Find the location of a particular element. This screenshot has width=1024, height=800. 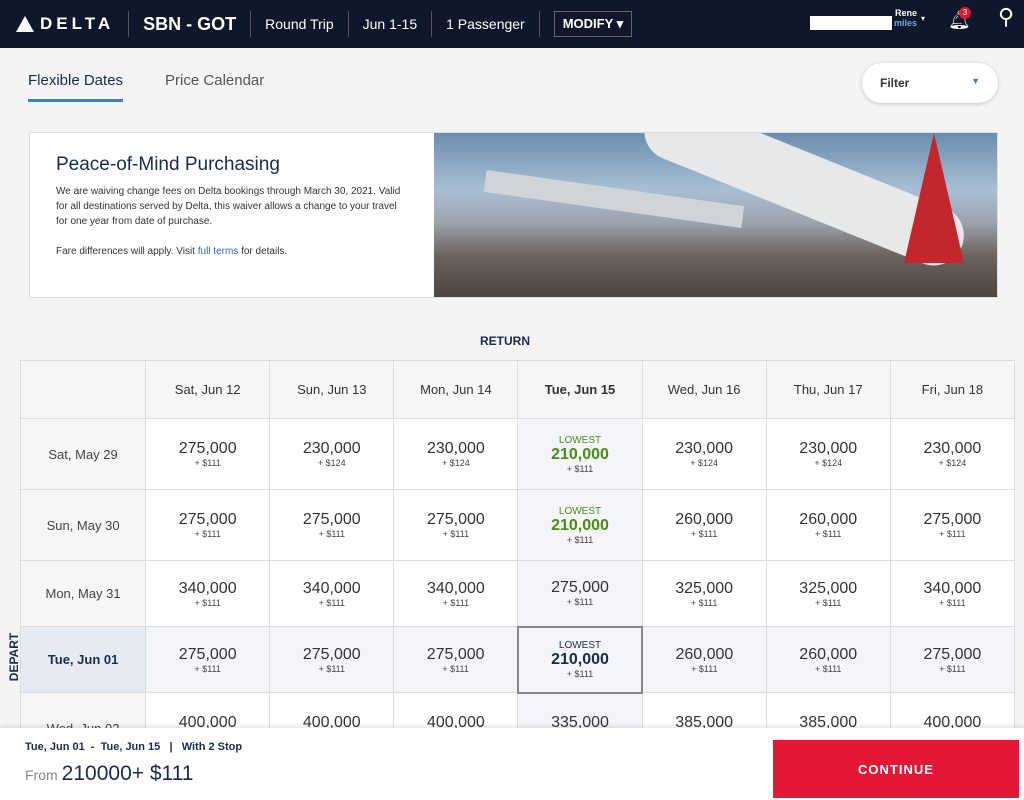

return-date-header: Thu, Jun 17 is located at coordinates (828, 389).